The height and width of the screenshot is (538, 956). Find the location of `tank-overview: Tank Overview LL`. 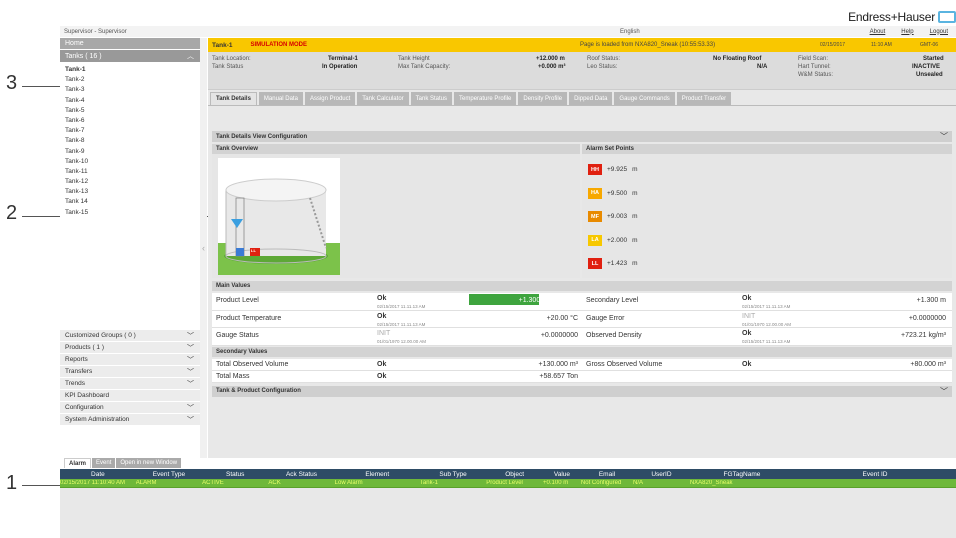

tank-overview: Tank Overview LL is located at coordinates (396, 211).